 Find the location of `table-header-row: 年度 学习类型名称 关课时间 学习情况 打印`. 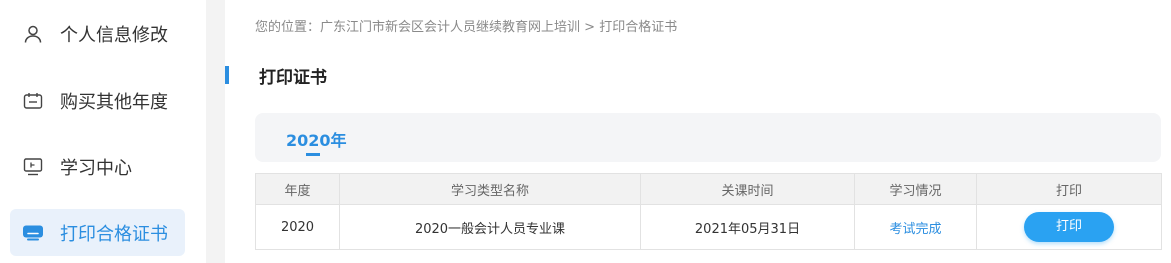

table-header-row: 年度 学习类型名称 关课时间 学习情况 打印 is located at coordinates (708, 189).